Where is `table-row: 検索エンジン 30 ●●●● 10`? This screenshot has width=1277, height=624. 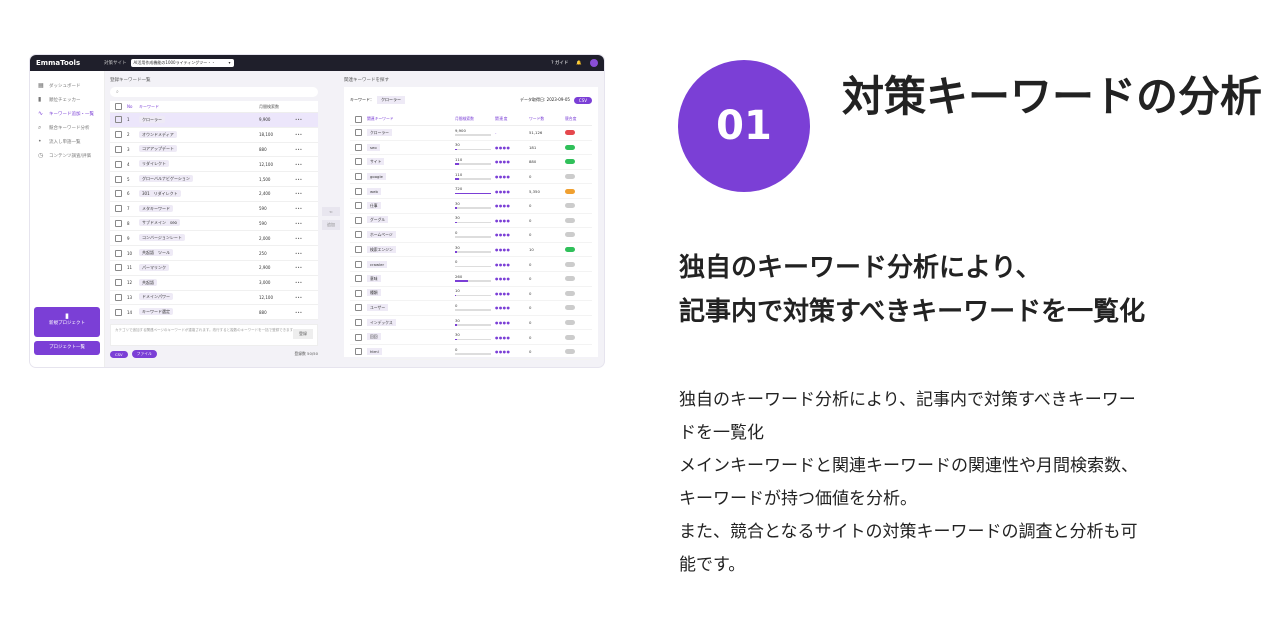
table-row: 検索エンジン 30 ●●●● 10 is located at coordinates (471, 250).